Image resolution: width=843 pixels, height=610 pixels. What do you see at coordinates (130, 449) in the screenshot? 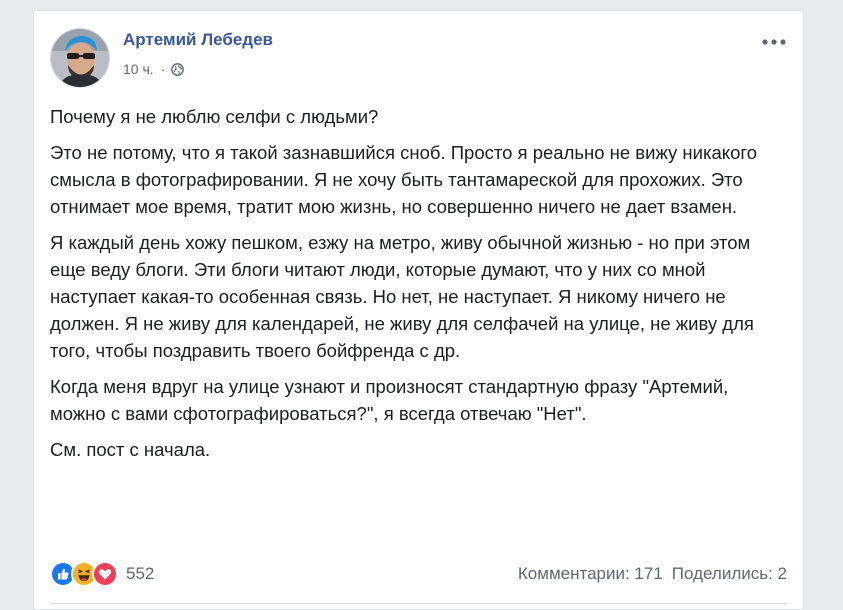
I see `post-paragraph: См. пост с начала.` at bounding box center [130, 449].